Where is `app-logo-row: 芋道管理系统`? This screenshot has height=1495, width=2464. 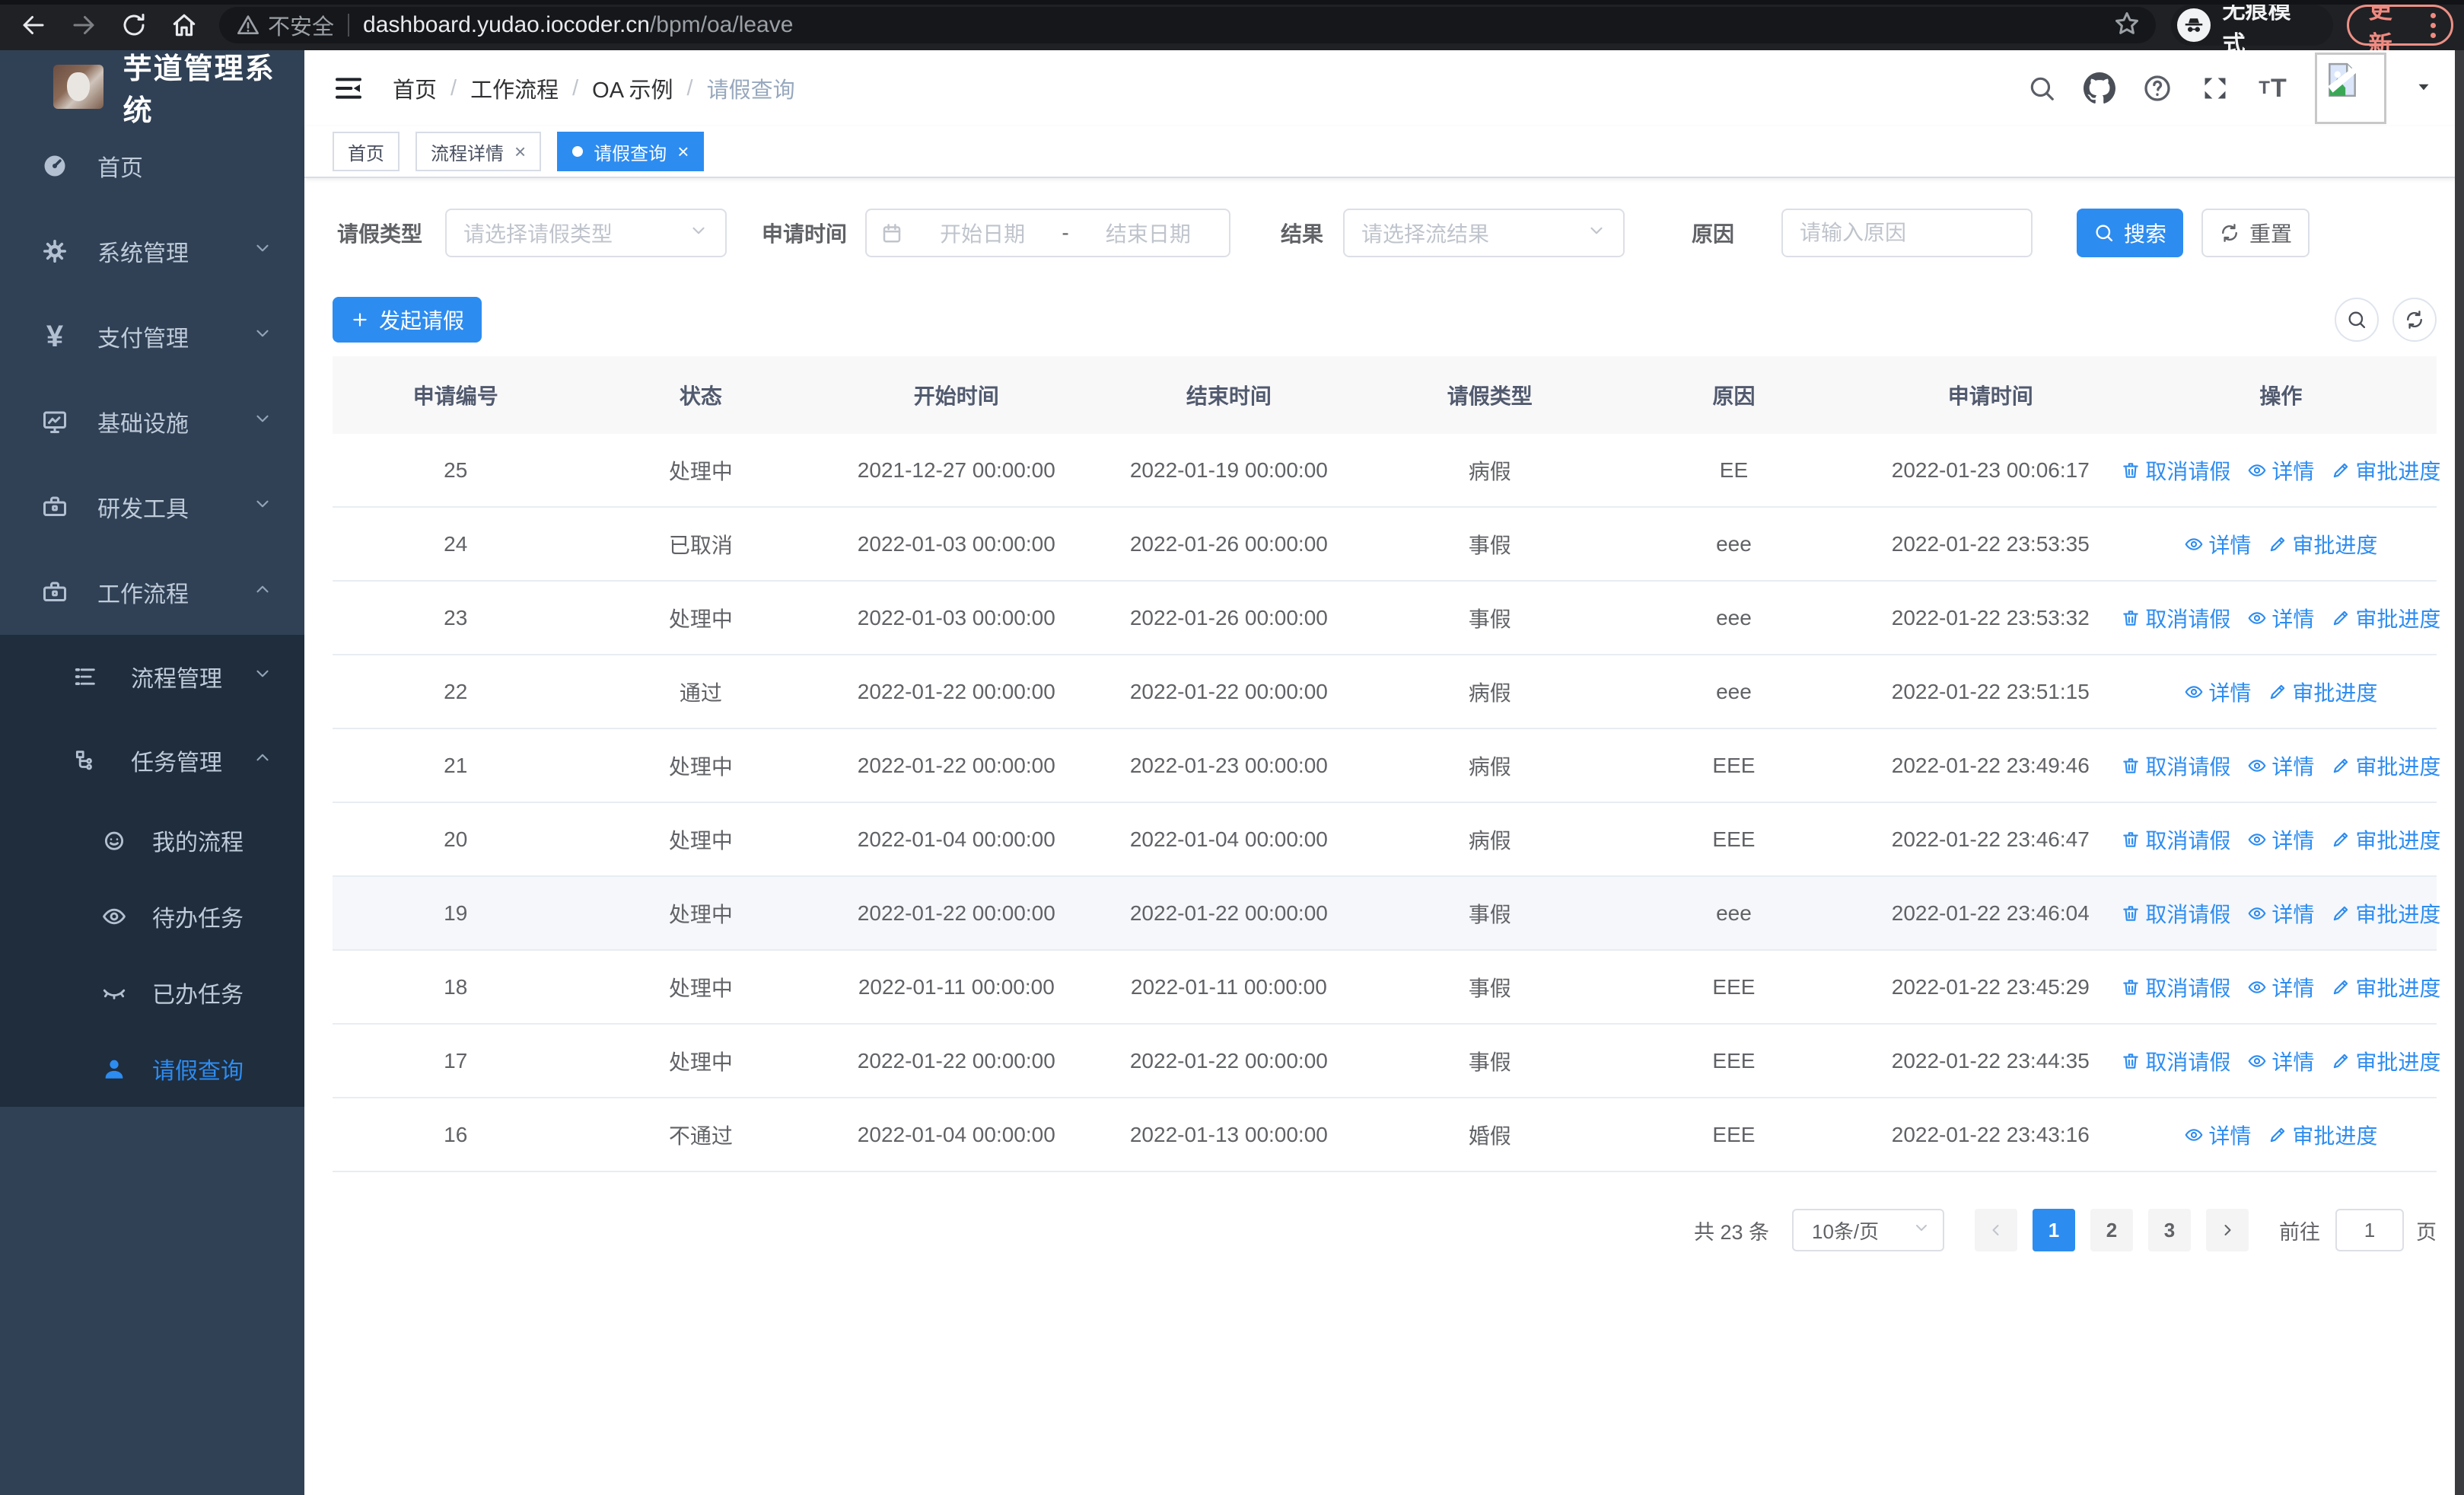 app-logo-row: 芋道管理系统 is located at coordinates (152, 89).